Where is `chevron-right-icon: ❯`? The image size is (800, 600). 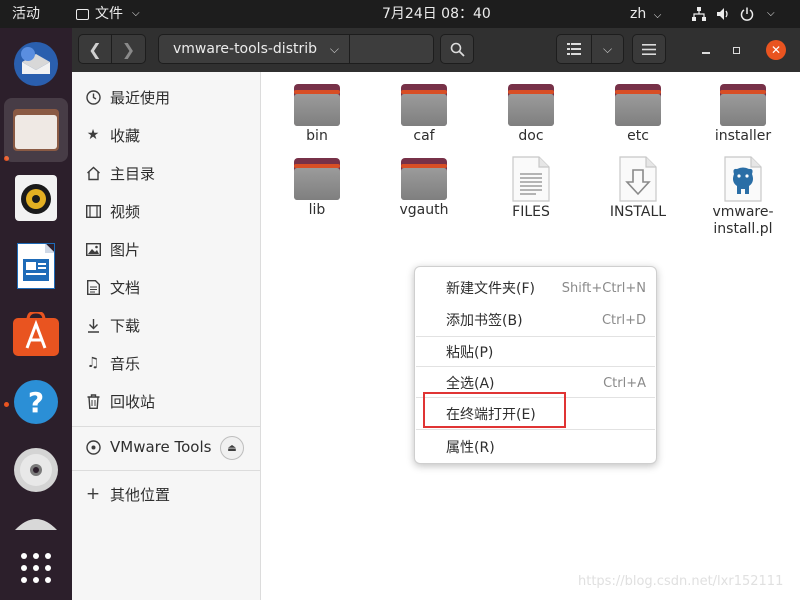
chevron-right-icon: ❯ is located at coordinates (128, 49).